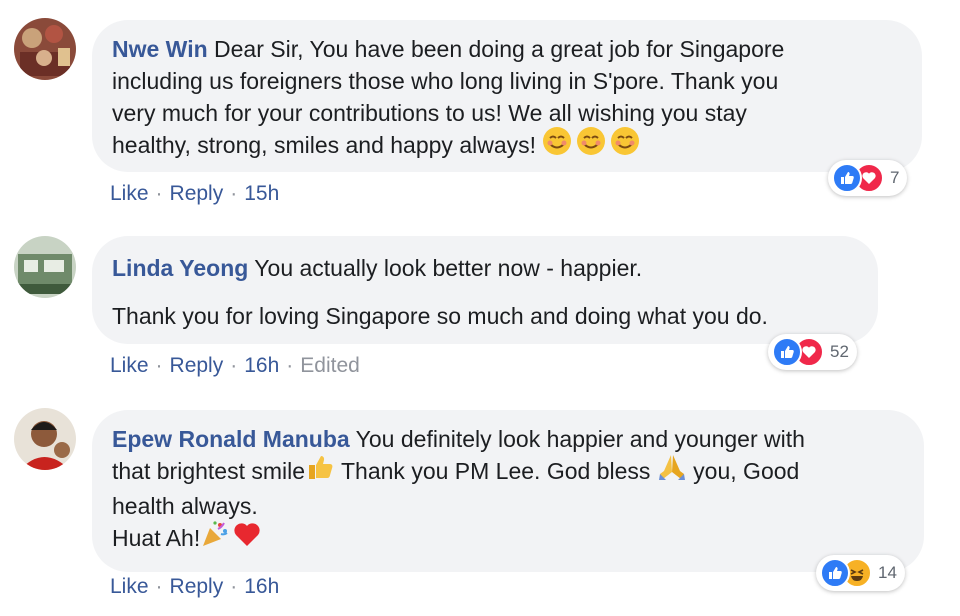  I want to click on comment-actions: Like · Reply · 15h, so click(194, 194).